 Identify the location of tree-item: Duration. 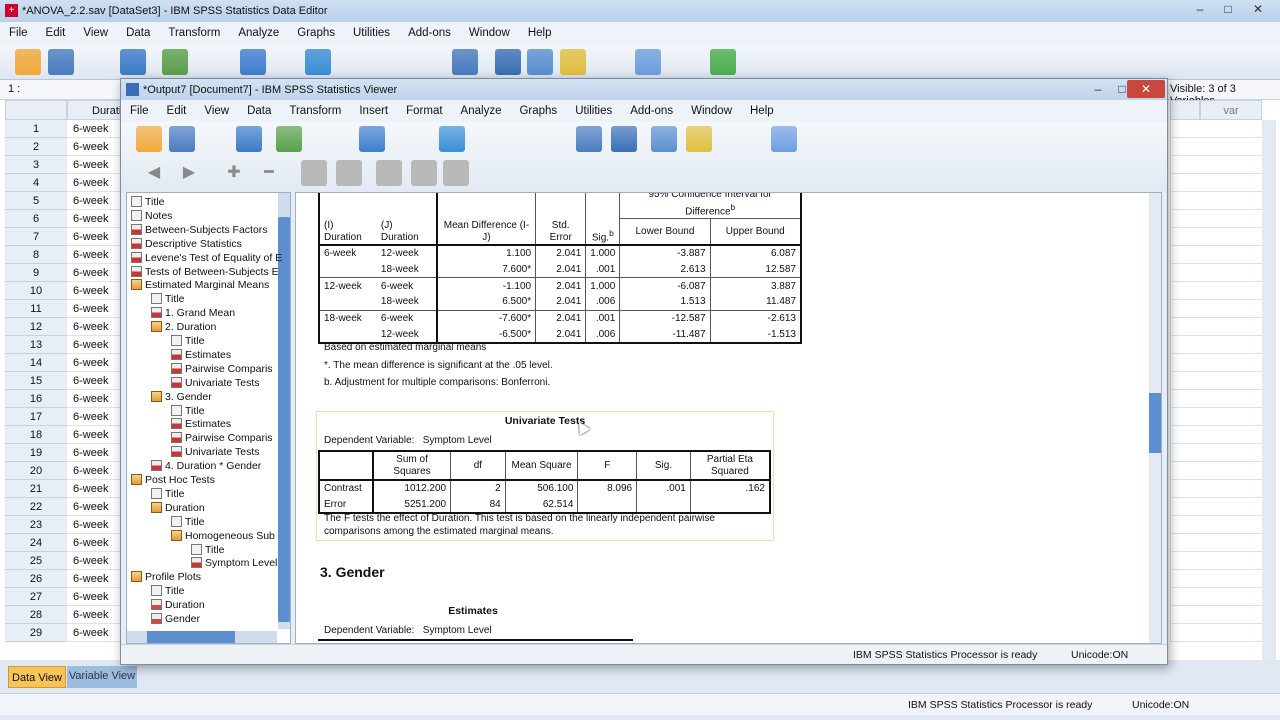
(178, 508).